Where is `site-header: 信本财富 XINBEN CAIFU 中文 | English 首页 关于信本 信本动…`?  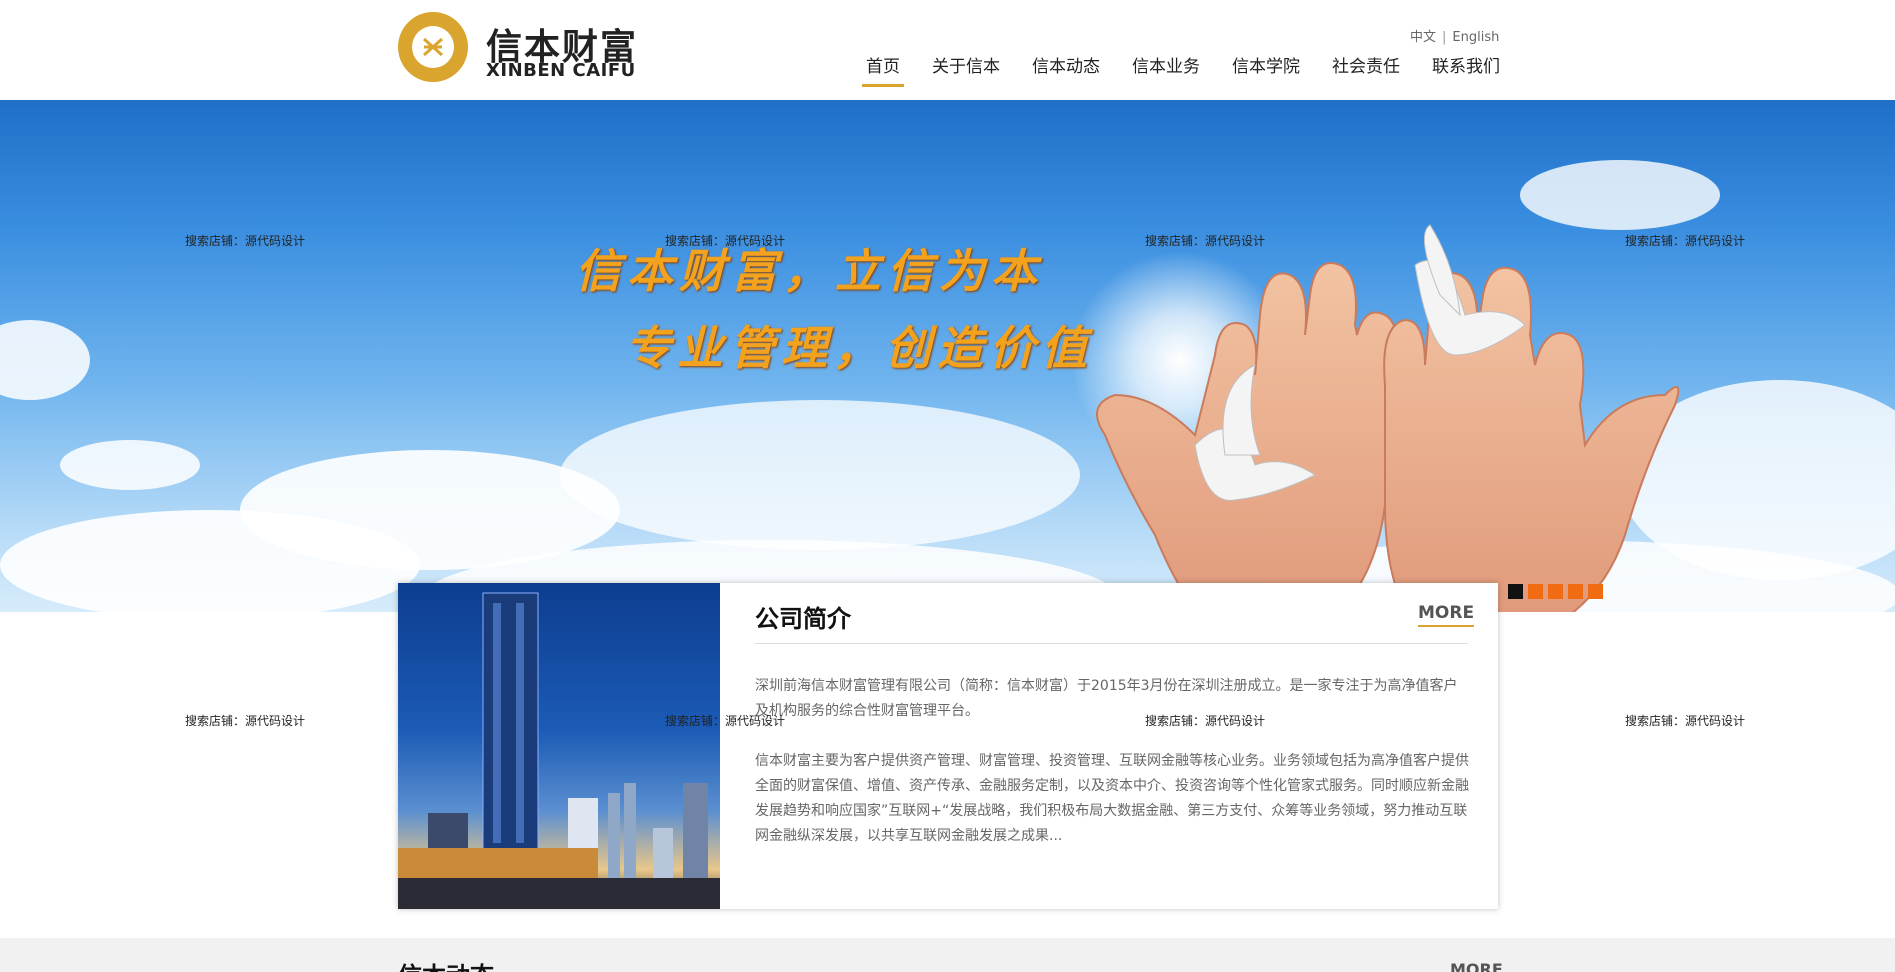
site-header: 信本财富 XINBEN CAIFU 中文 | English 首页 关于信本 信本动… is located at coordinates (947, 50).